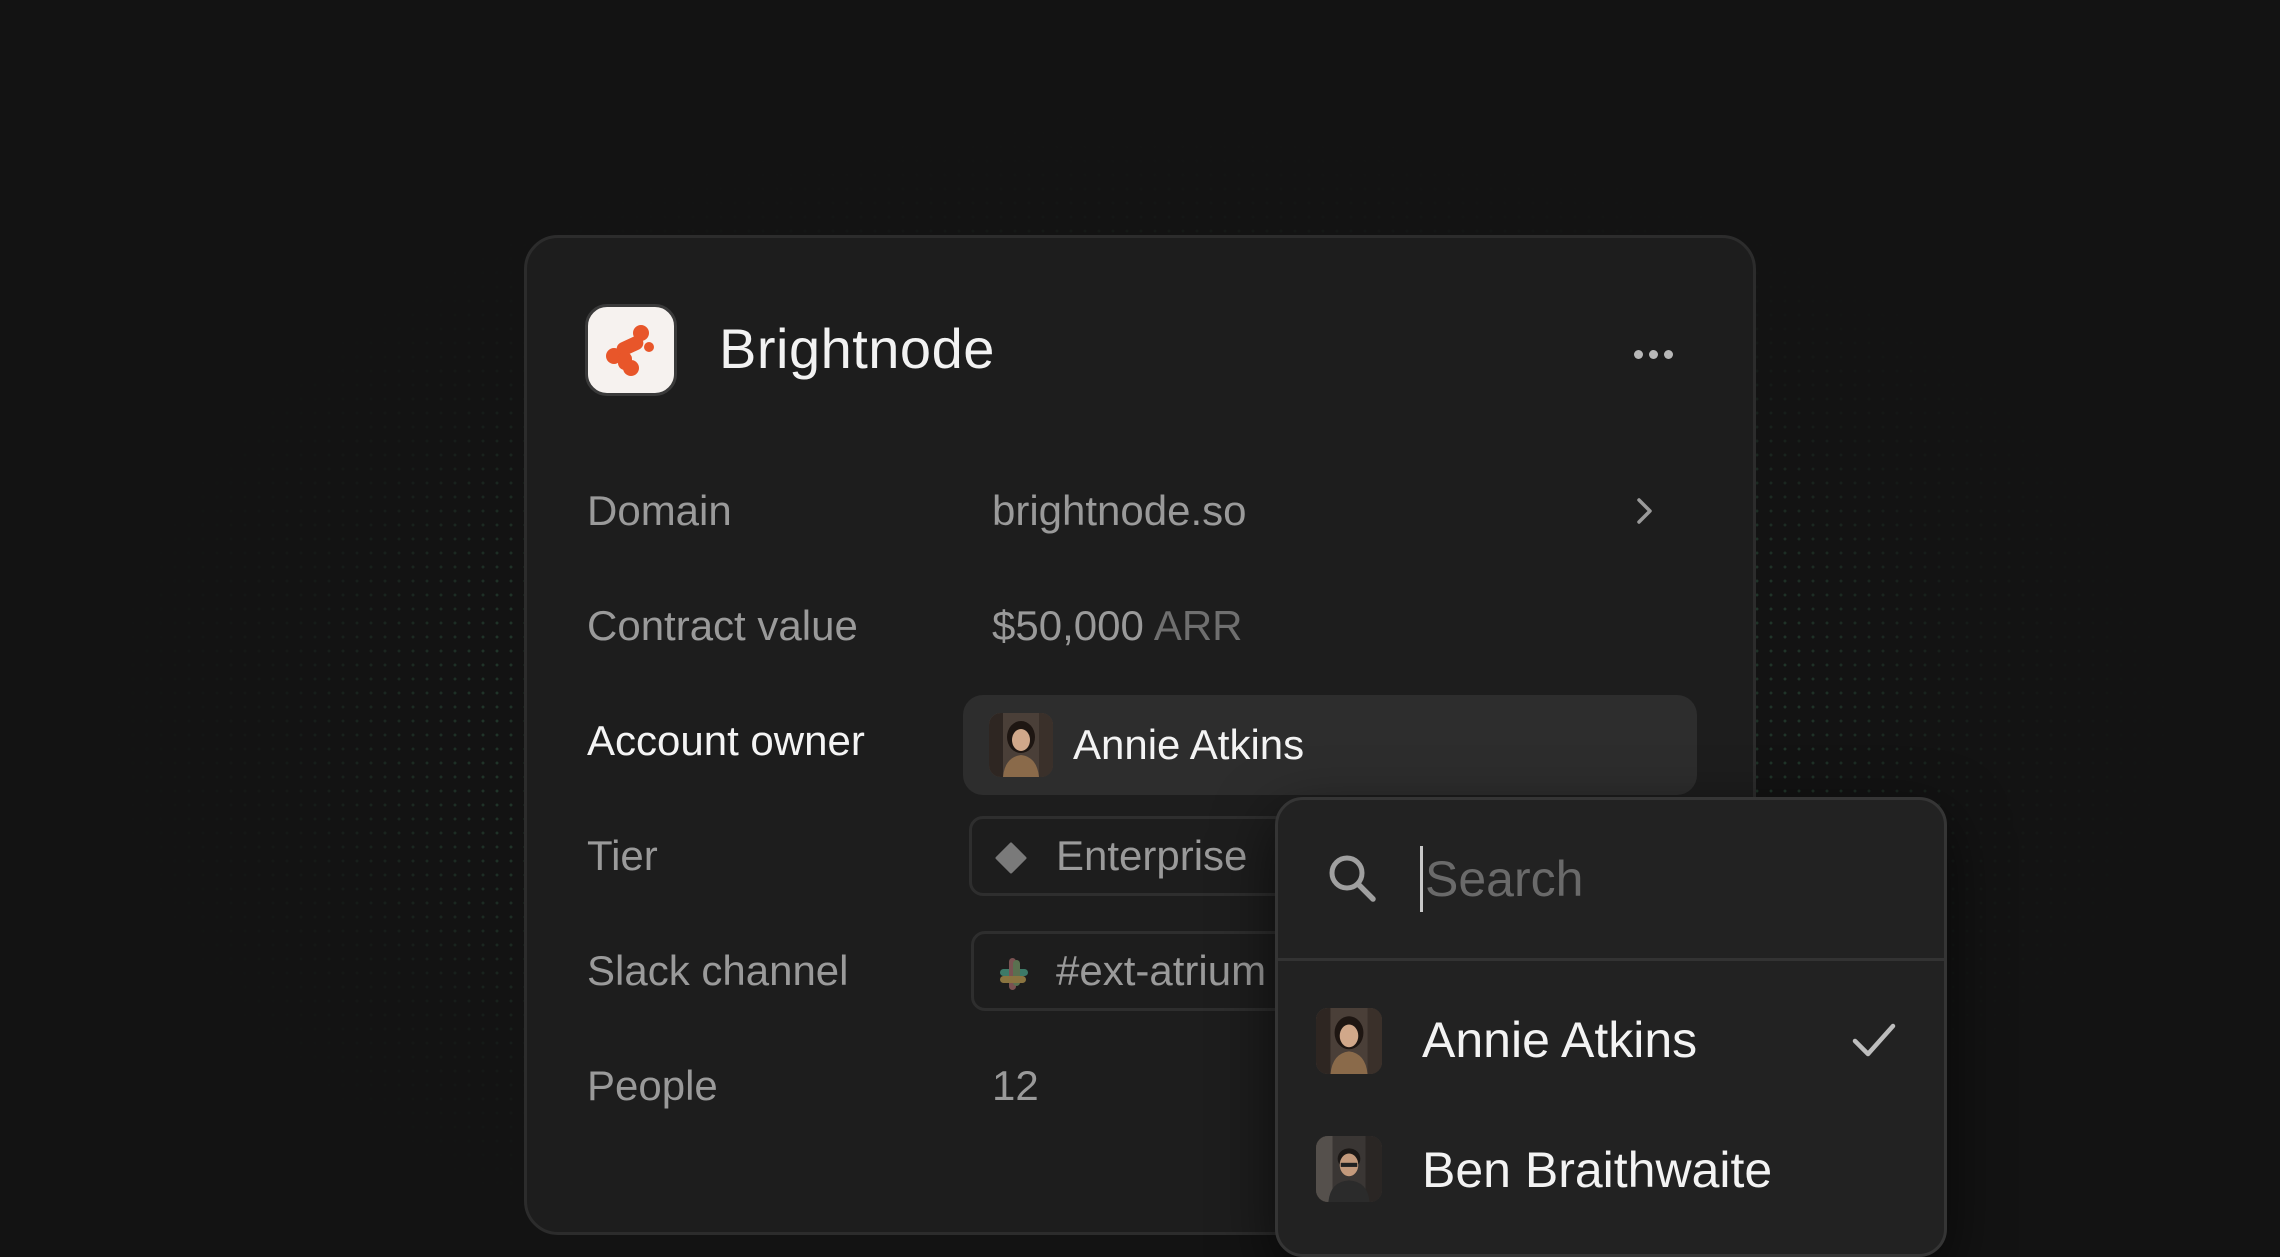  I want to click on dropdown-search, so click(1611, 880).